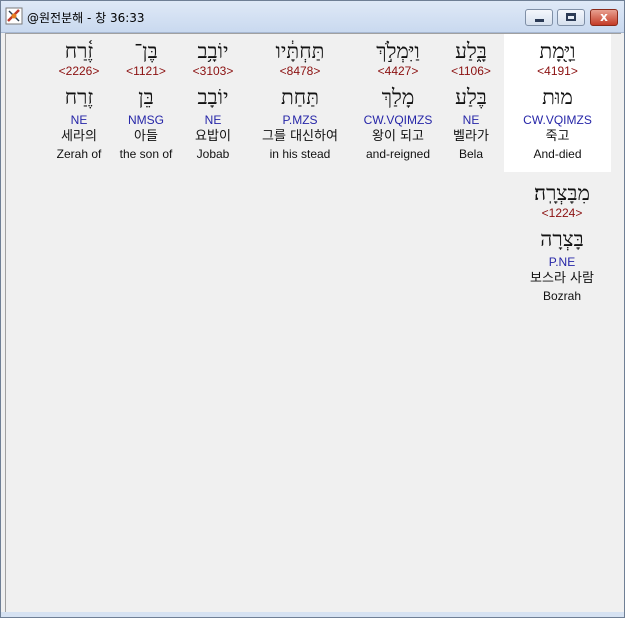 Image resolution: width=625 pixels, height=618 pixels. Describe the element at coordinates (146, 136) in the screenshot. I see `korean-gloss: 아들` at that location.